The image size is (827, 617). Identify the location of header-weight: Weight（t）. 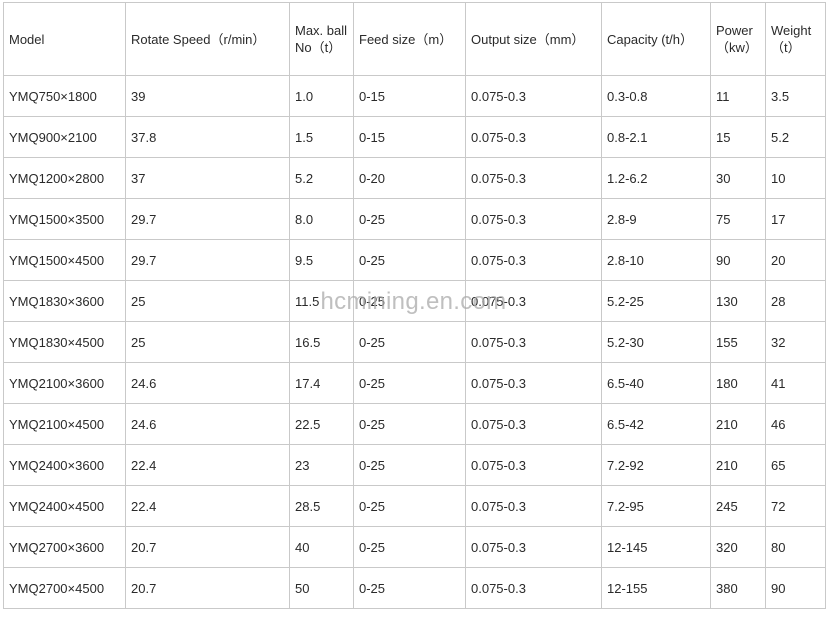
(795, 39).